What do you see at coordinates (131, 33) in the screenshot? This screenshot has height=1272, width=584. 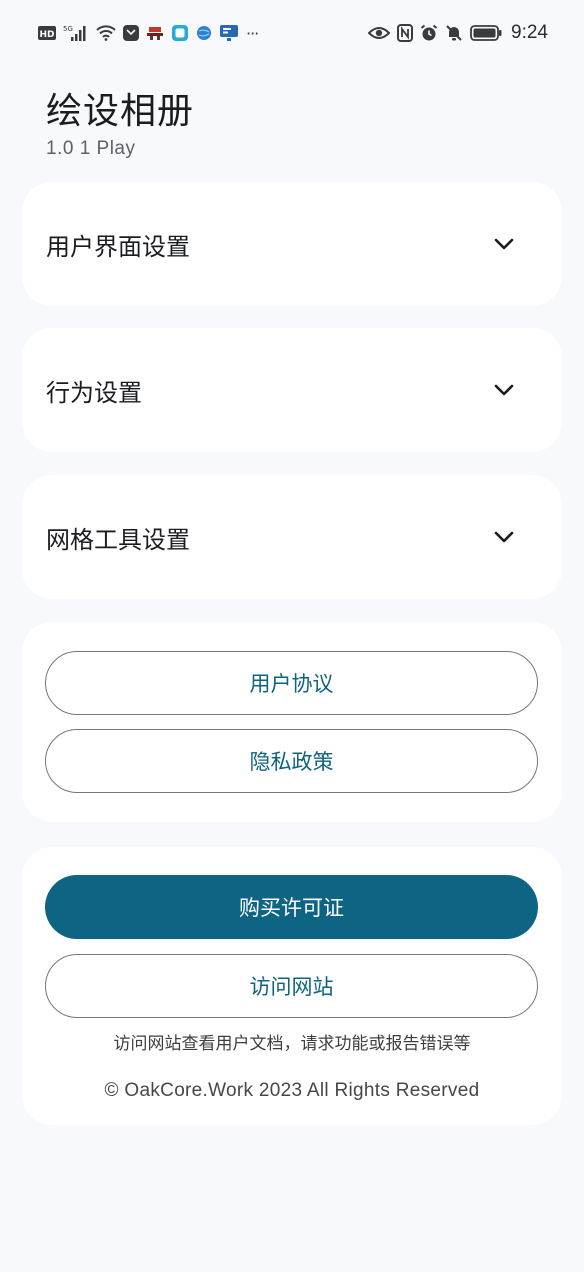 I see `app-shield-icon` at bounding box center [131, 33].